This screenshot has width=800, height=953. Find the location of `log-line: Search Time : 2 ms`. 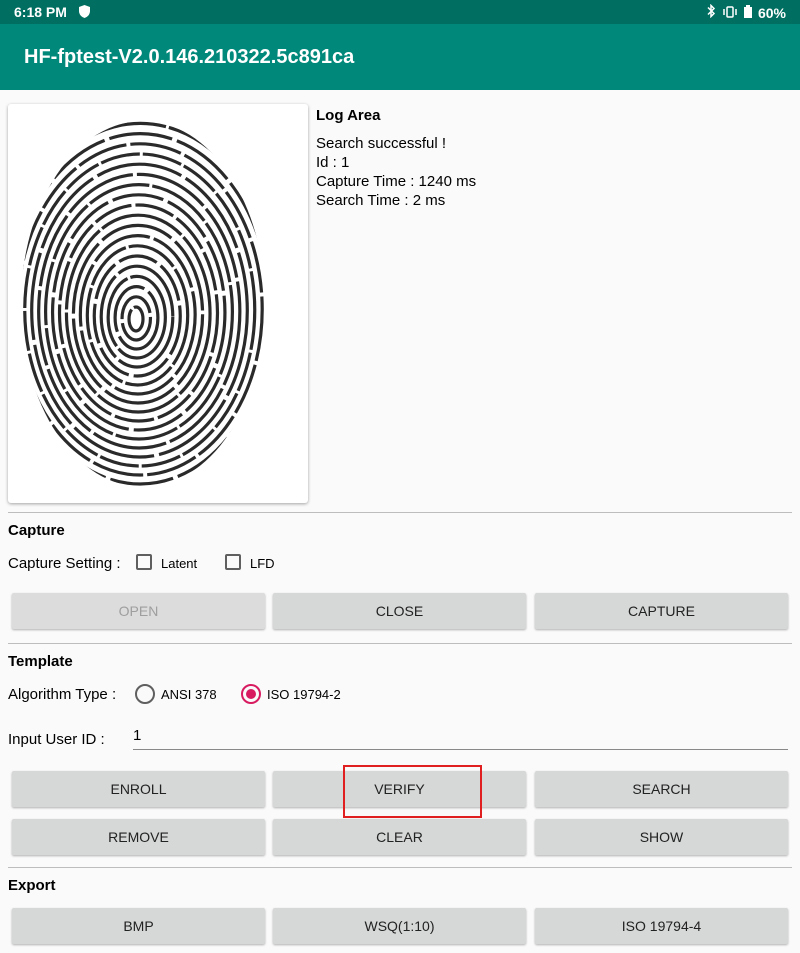

log-line: Search Time : 2 ms is located at coordinates (381, 200).